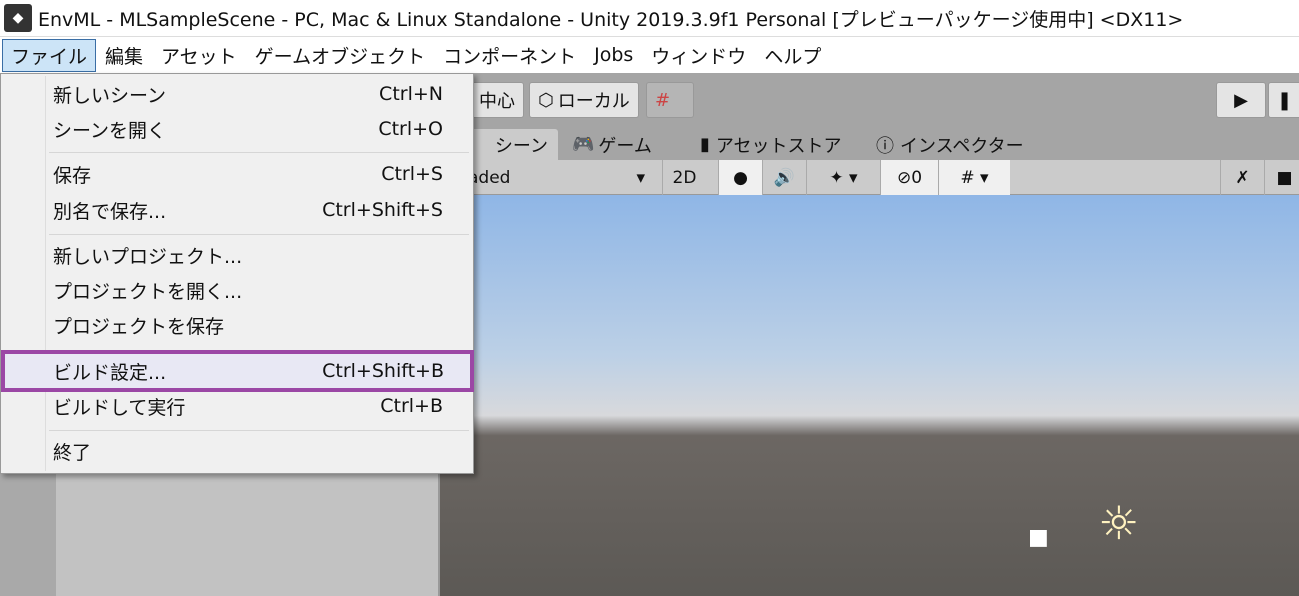  Describe the element at coordinates (237, 325) in the screenshot. I see `menu-item-save-project: プロジェクトを保存` at that location.